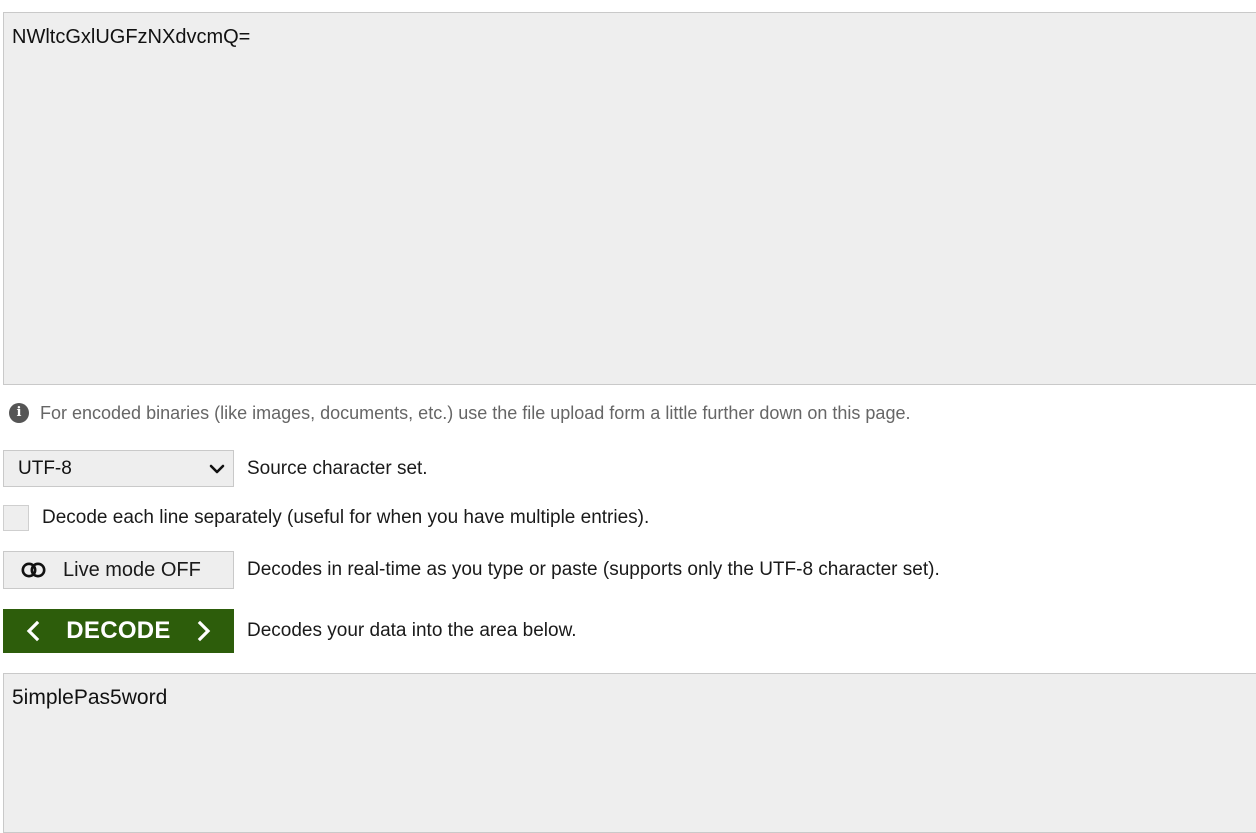 The width and height of the screenshot is (1256, 833). I want to click on decode-button: DECODE, so click(118, 631).